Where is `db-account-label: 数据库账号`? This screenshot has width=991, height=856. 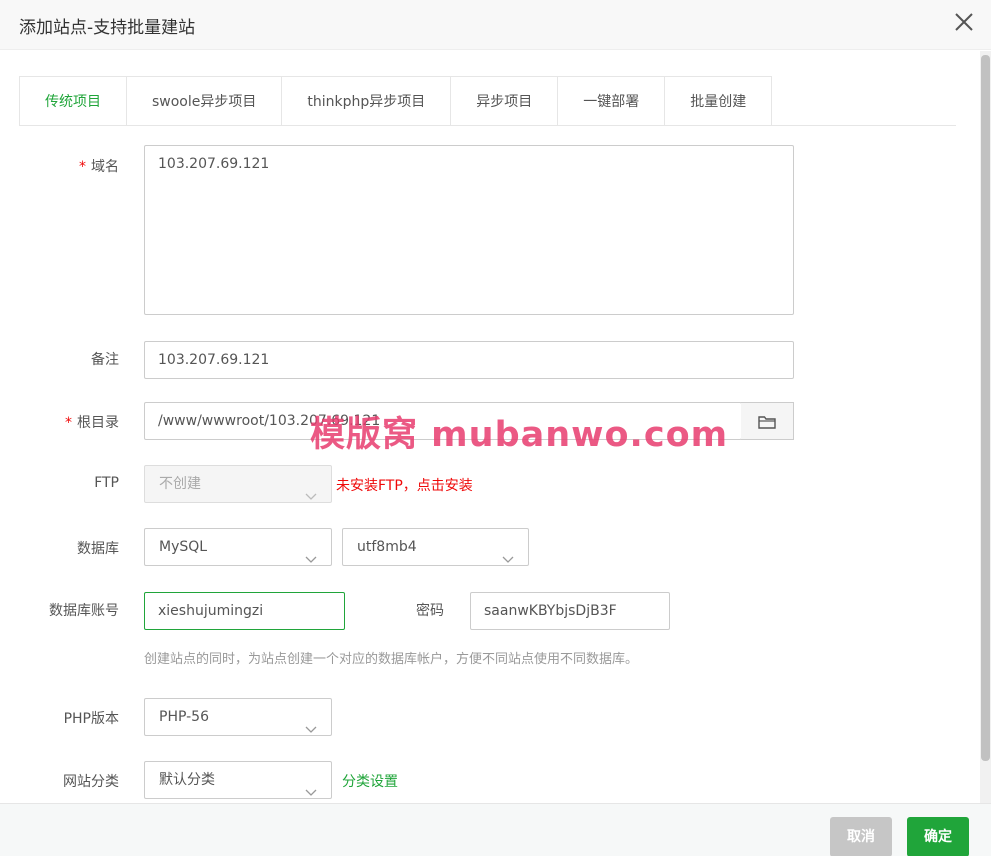 db-account-label: 数据库账号 is located at coordinates (84, 611).